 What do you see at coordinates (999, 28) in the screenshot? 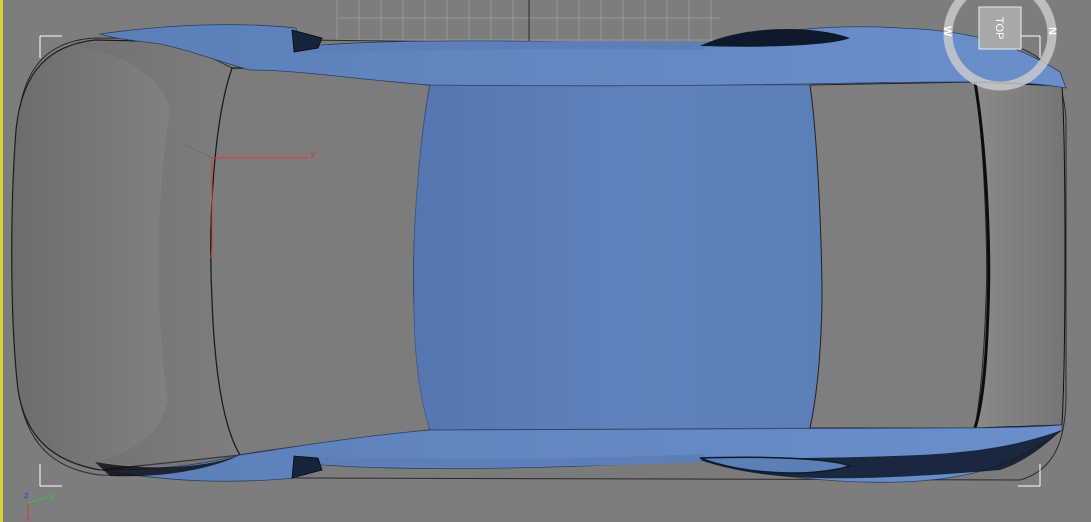
I see `viewcube-label: TOP` at bounding box center [999, 28].